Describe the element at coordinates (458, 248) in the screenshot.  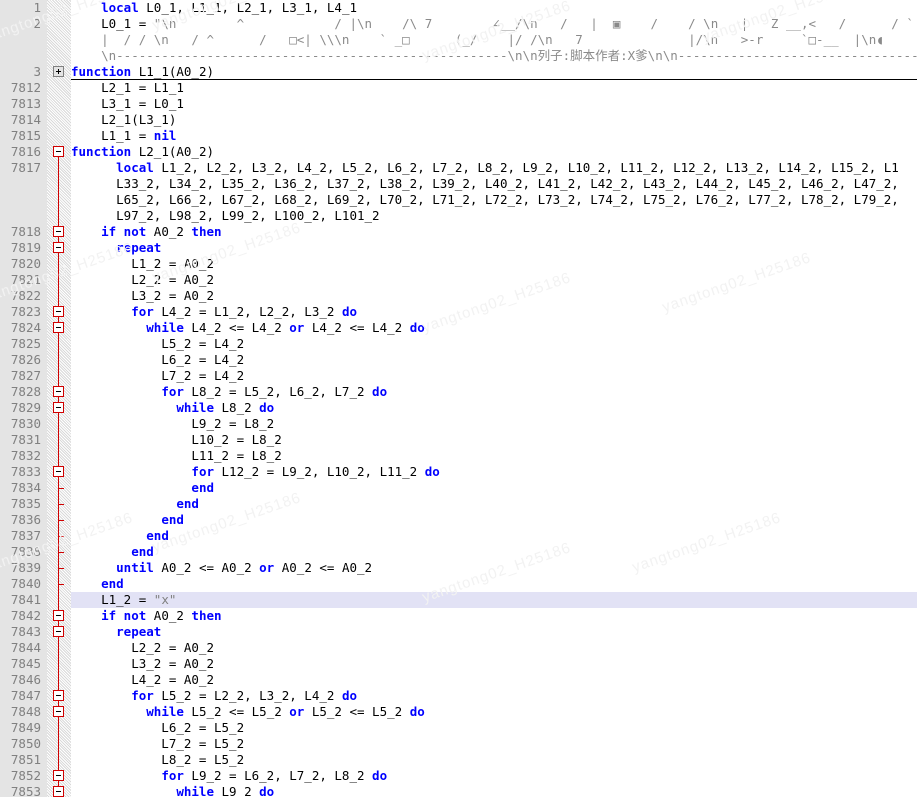
I see `code-line: 7819 repeat` at that location.